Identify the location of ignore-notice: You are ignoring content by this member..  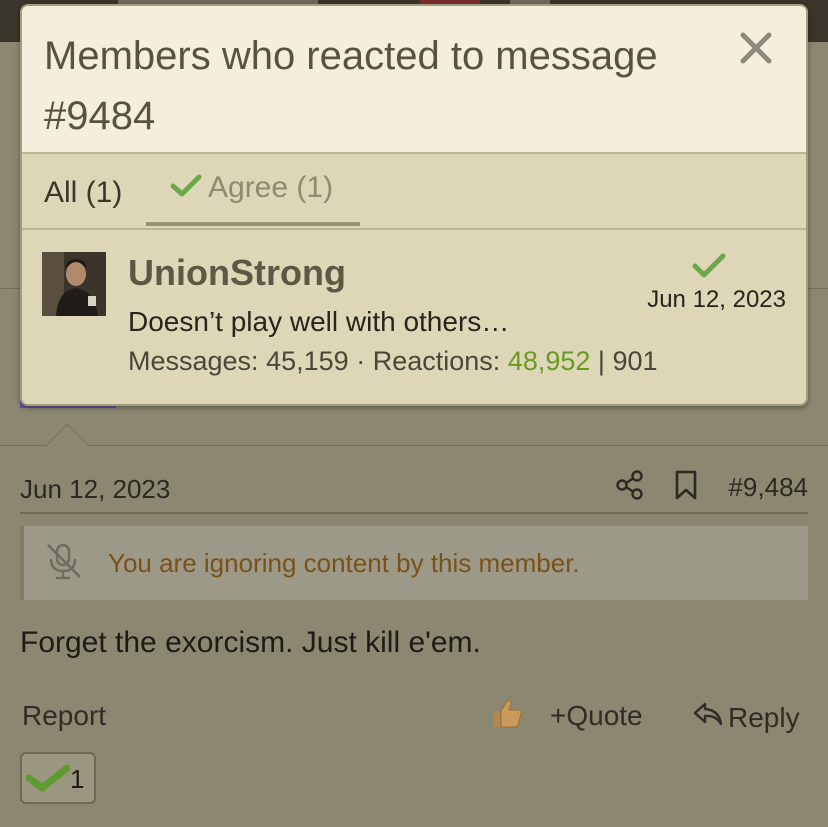
(414, 563).